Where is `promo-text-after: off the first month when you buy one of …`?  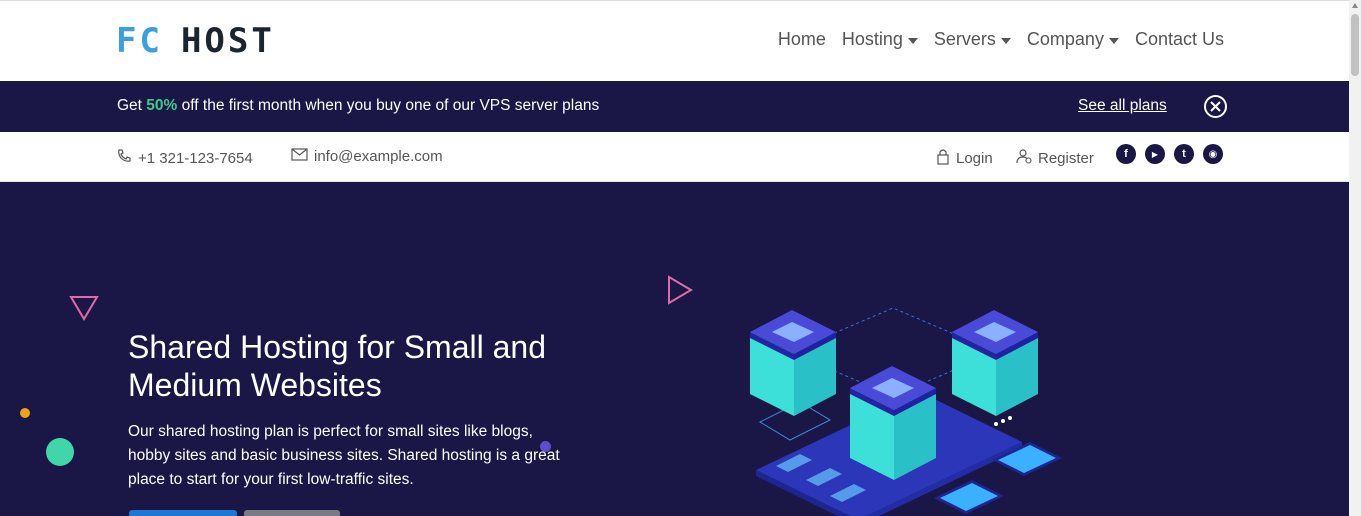 promo-text-after: off the first month when you buy one of … is located at coordinates (388, 105).